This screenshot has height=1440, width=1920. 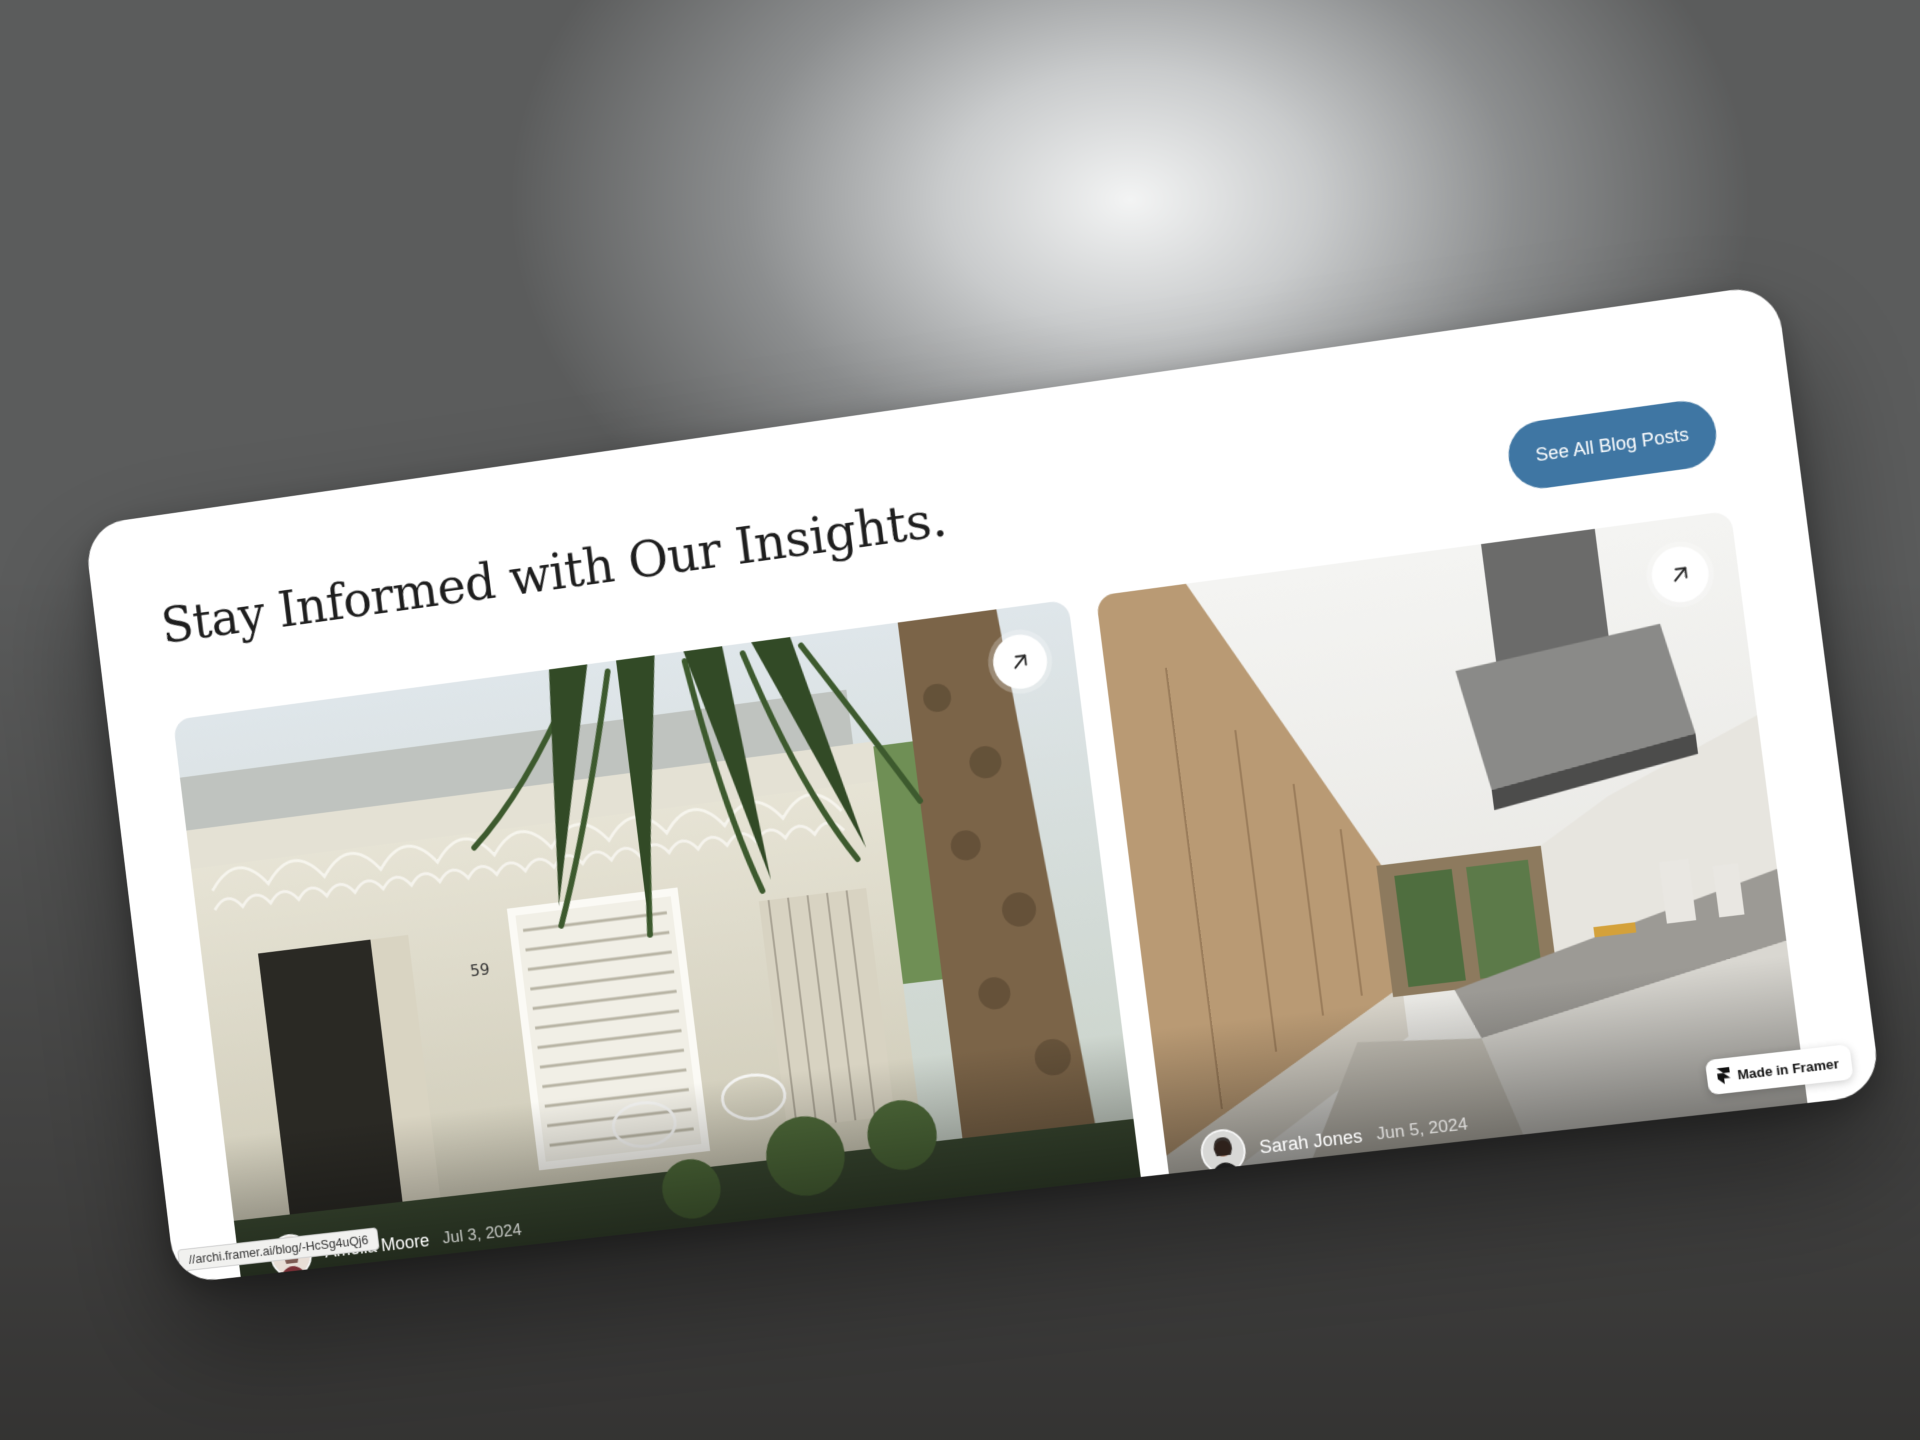 I want to click on see-all-posts-button: See All Blog Posts, so click(x=1612, y=444).